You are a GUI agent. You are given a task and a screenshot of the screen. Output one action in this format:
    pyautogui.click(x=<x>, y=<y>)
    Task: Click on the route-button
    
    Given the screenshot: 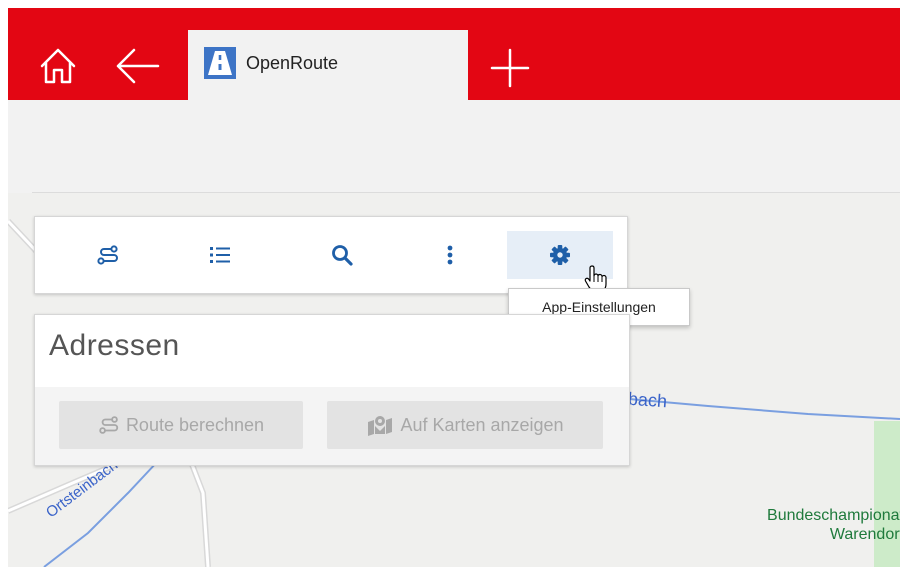 What is the action you would take?
    pyautogui.click(x=108, y=255)
    